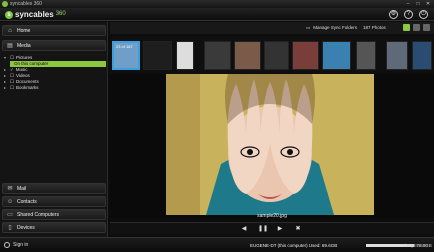 The height and width of the screenshot is (252, 434). What do you see at coordinates (54, 188) in the screenshot?
I see `sidebar-item-mail: ✉ Mail` at bounding box center [54, 188].